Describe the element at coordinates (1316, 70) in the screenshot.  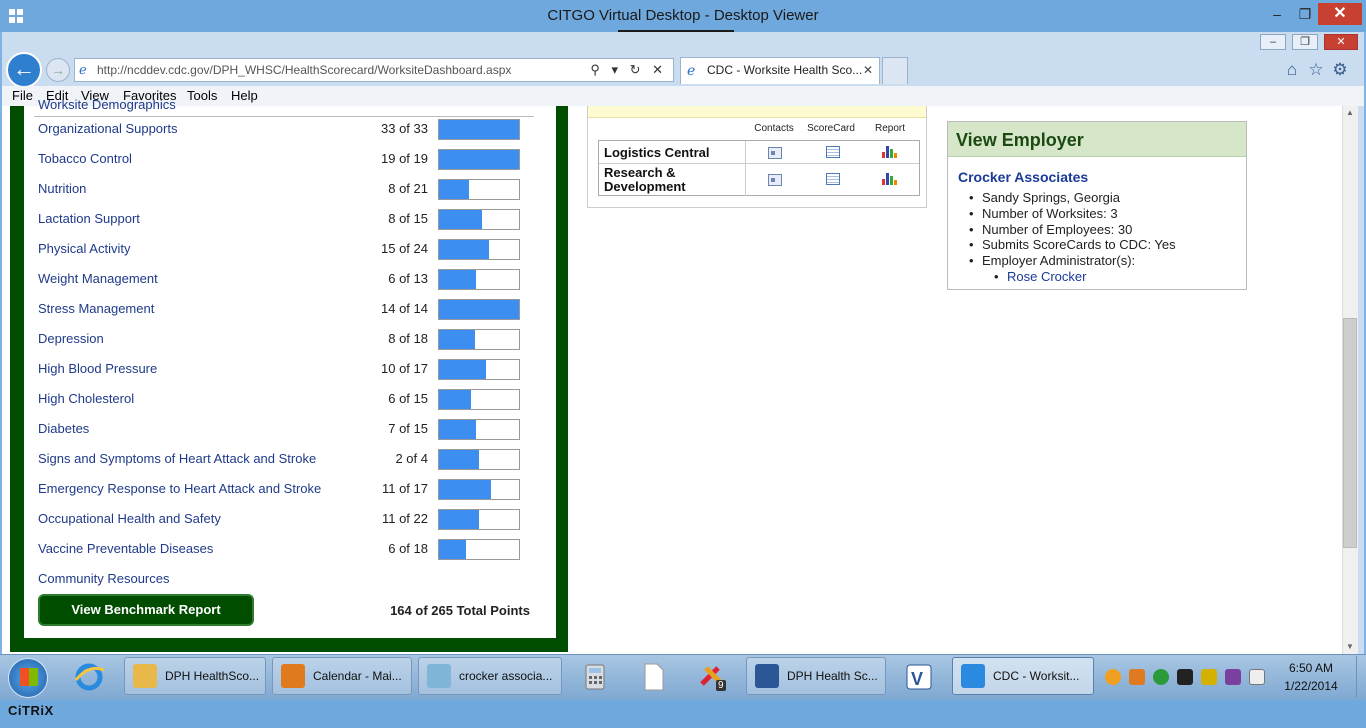
I see `star-icon: ☆` at that location.